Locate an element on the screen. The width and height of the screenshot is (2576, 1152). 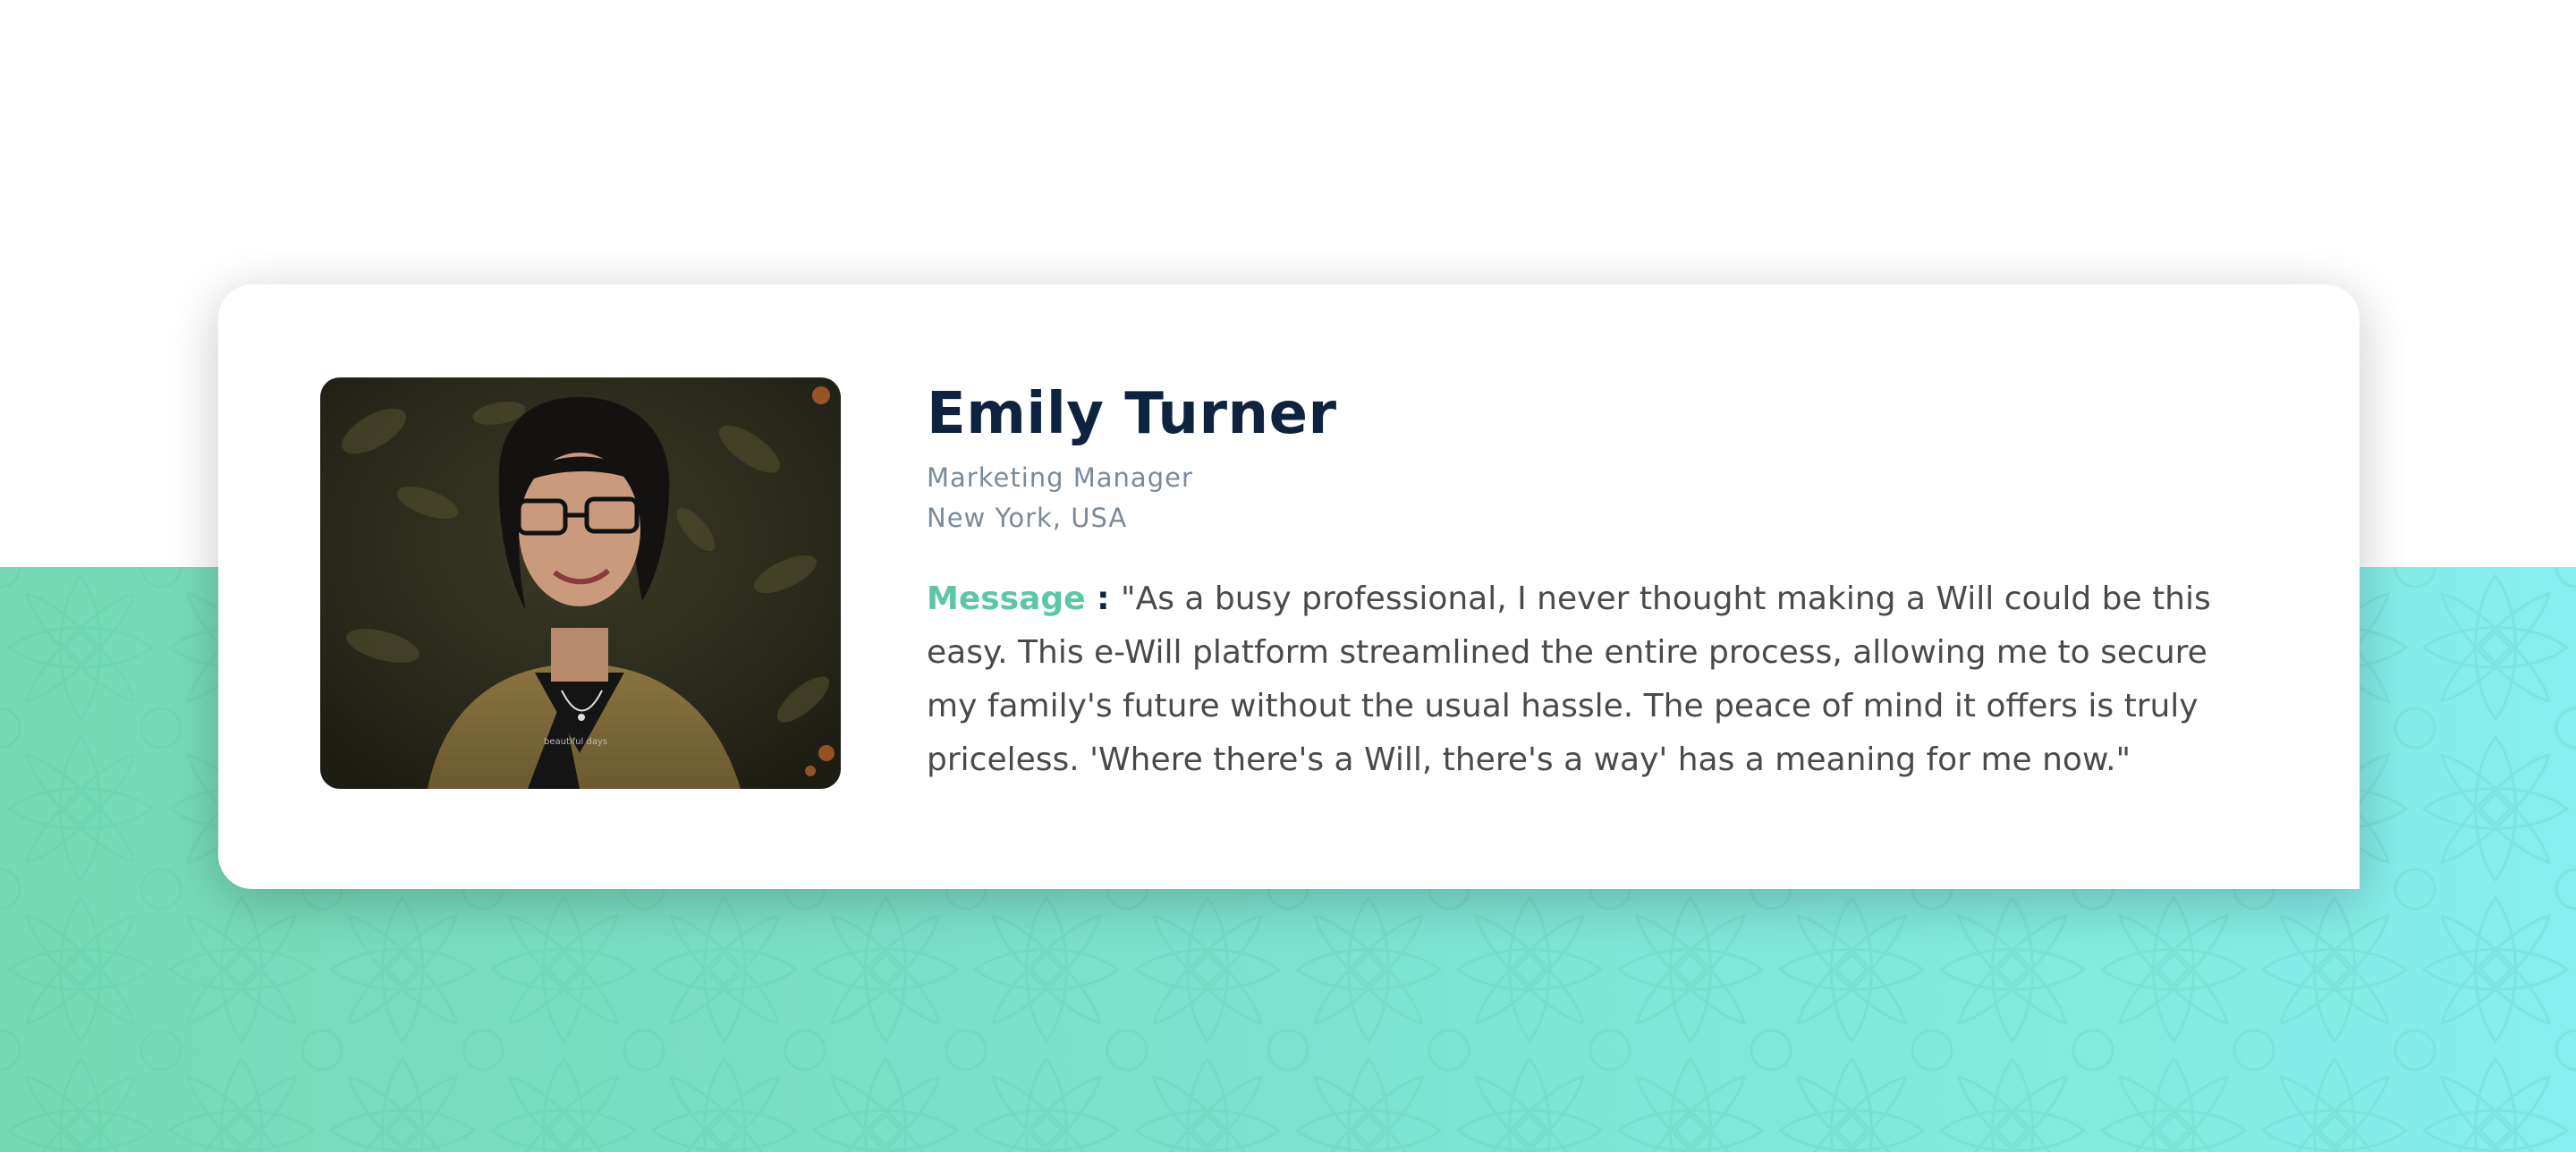
profile-photo-icon: beautiful days is located at coordinates (580, 583).